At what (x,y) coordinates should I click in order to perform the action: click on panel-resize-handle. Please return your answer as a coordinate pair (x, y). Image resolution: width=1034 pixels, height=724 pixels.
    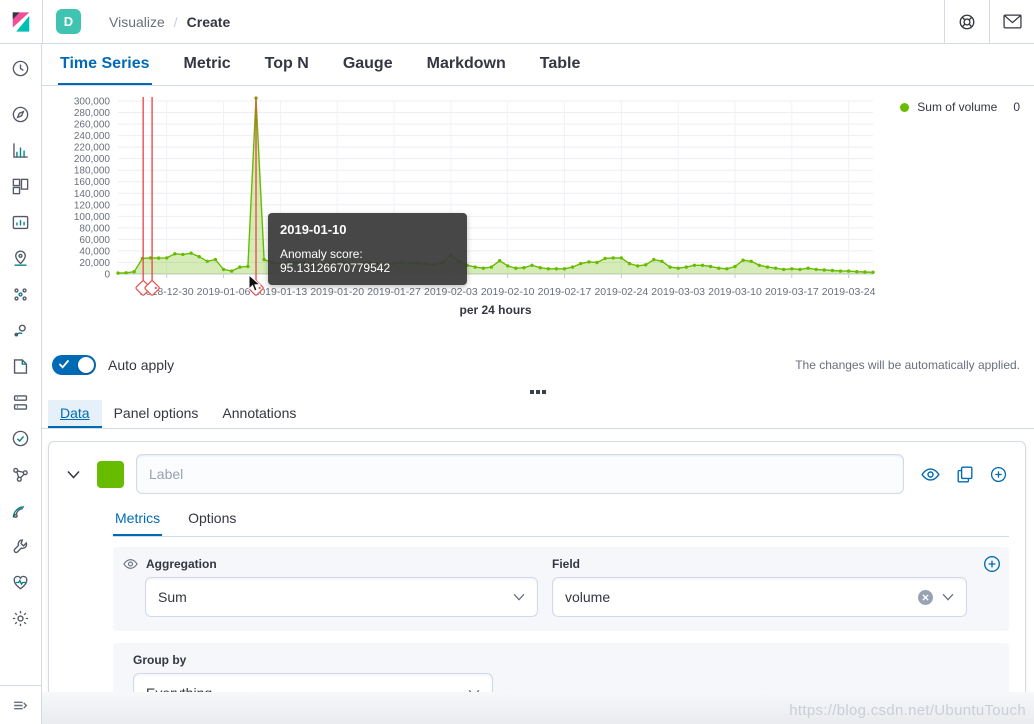
    Looking at the image, I should click on (538, 392).